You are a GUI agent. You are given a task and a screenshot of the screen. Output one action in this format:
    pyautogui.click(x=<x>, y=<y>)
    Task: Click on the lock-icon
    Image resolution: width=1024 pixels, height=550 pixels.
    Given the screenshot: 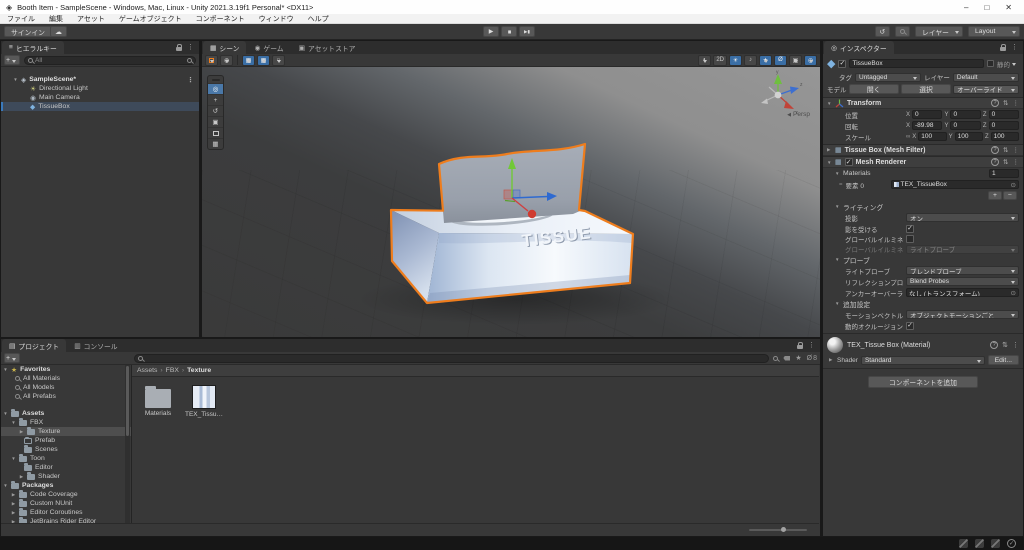 What is the action you would take?
    pyautogui.click(x=179, y=47)
    